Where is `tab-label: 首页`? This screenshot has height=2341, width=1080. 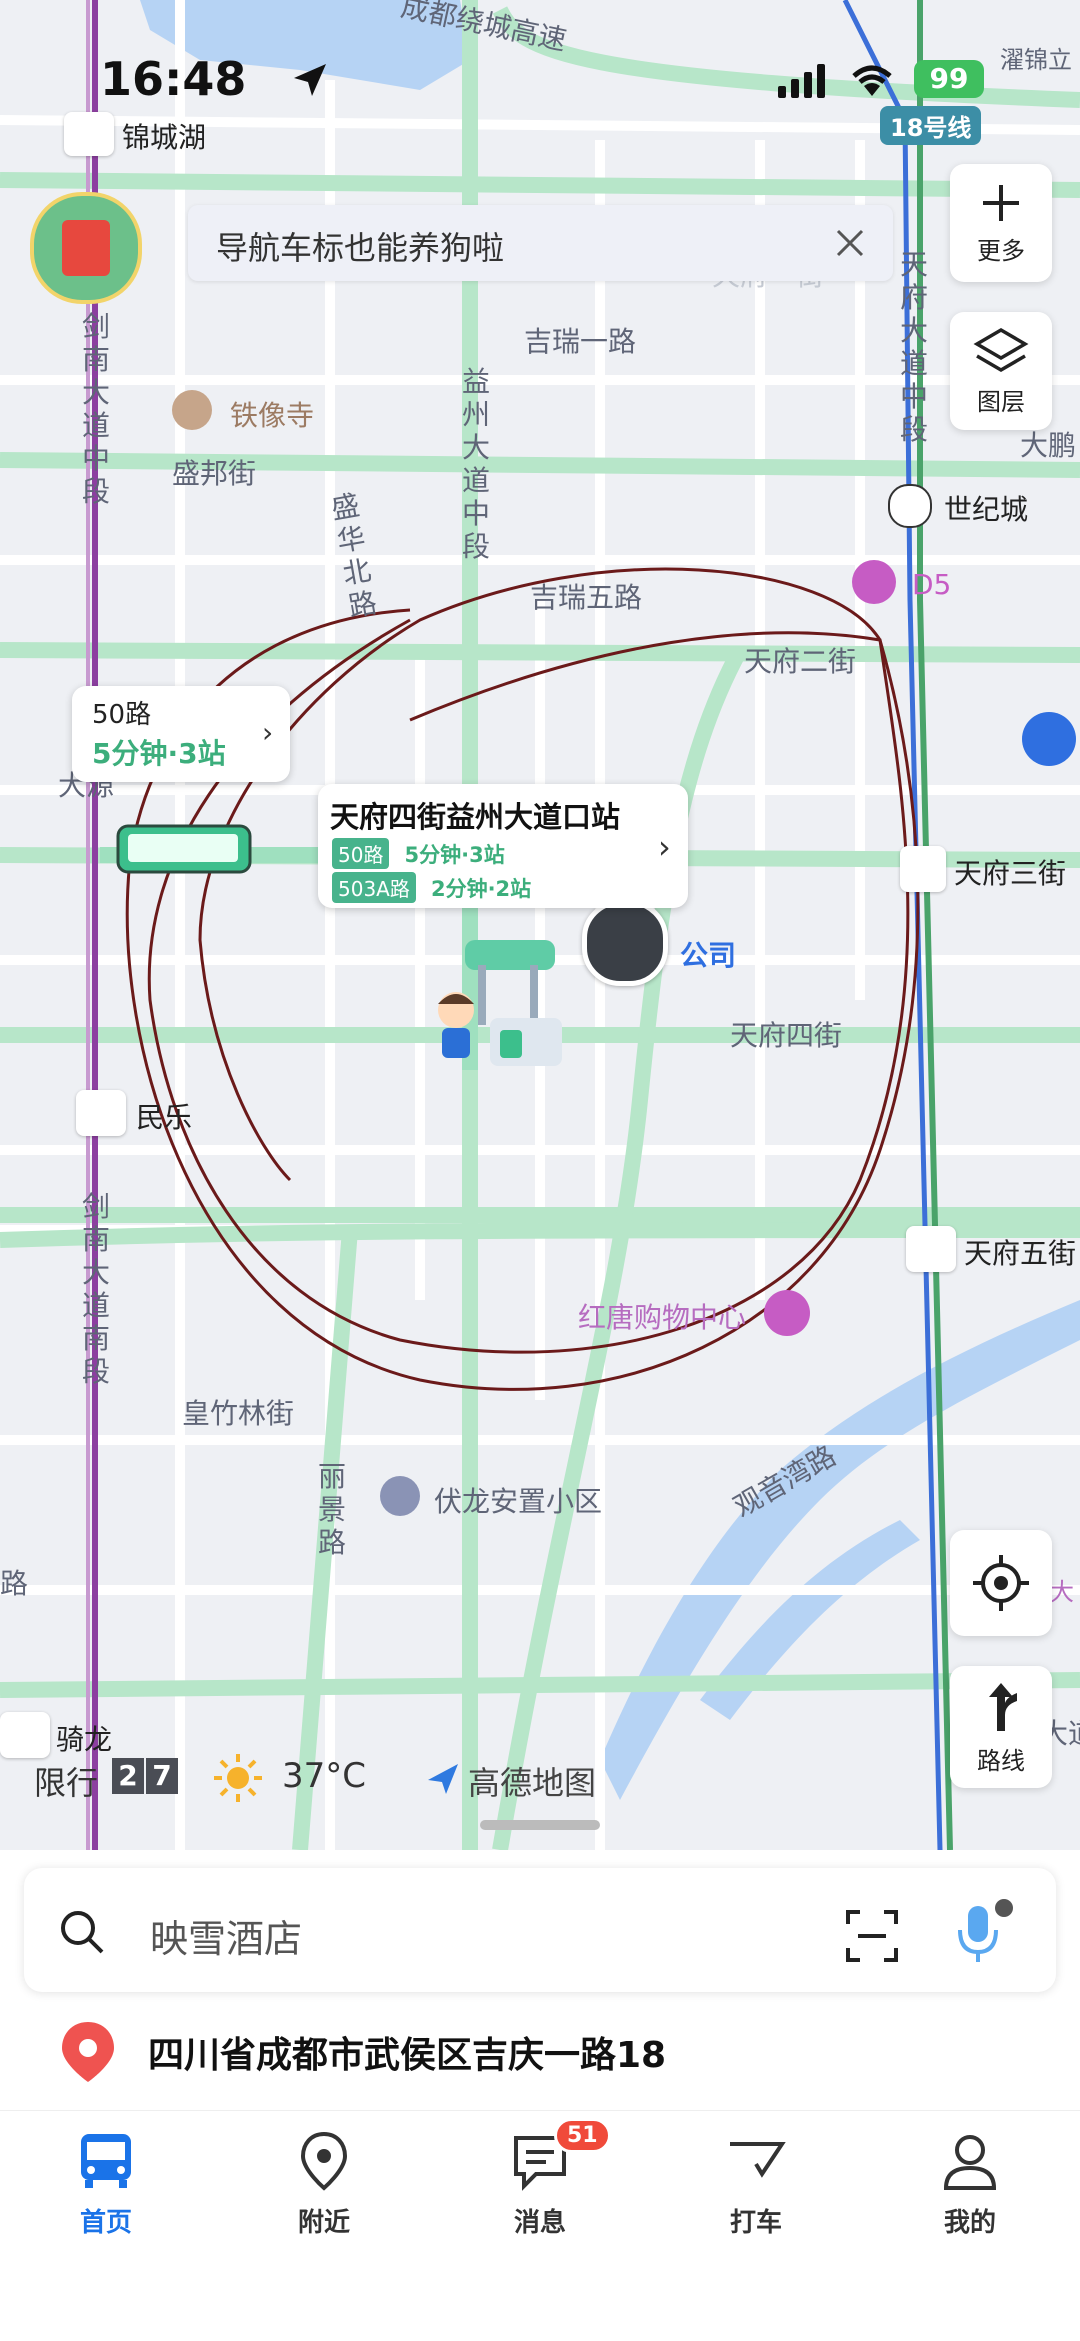 tab-label: 首页 is located at coordinates (105, 2223).